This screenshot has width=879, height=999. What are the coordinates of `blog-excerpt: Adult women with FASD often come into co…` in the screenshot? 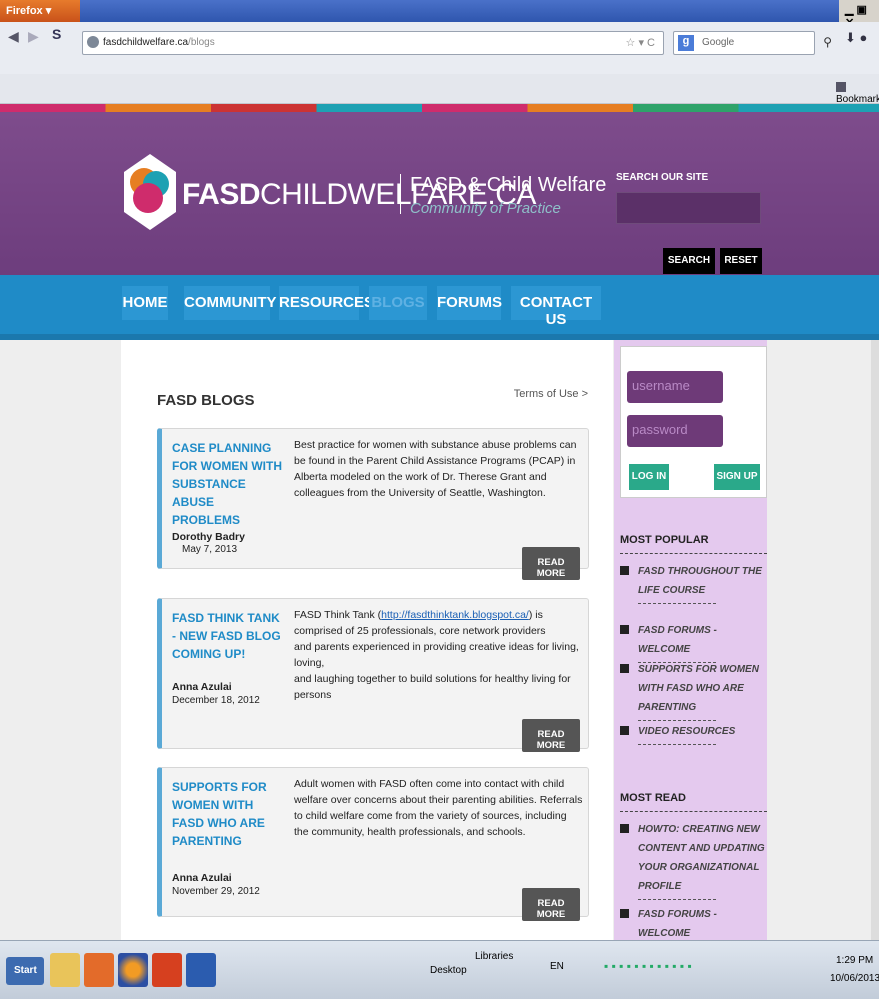 It's located at (438, 808).